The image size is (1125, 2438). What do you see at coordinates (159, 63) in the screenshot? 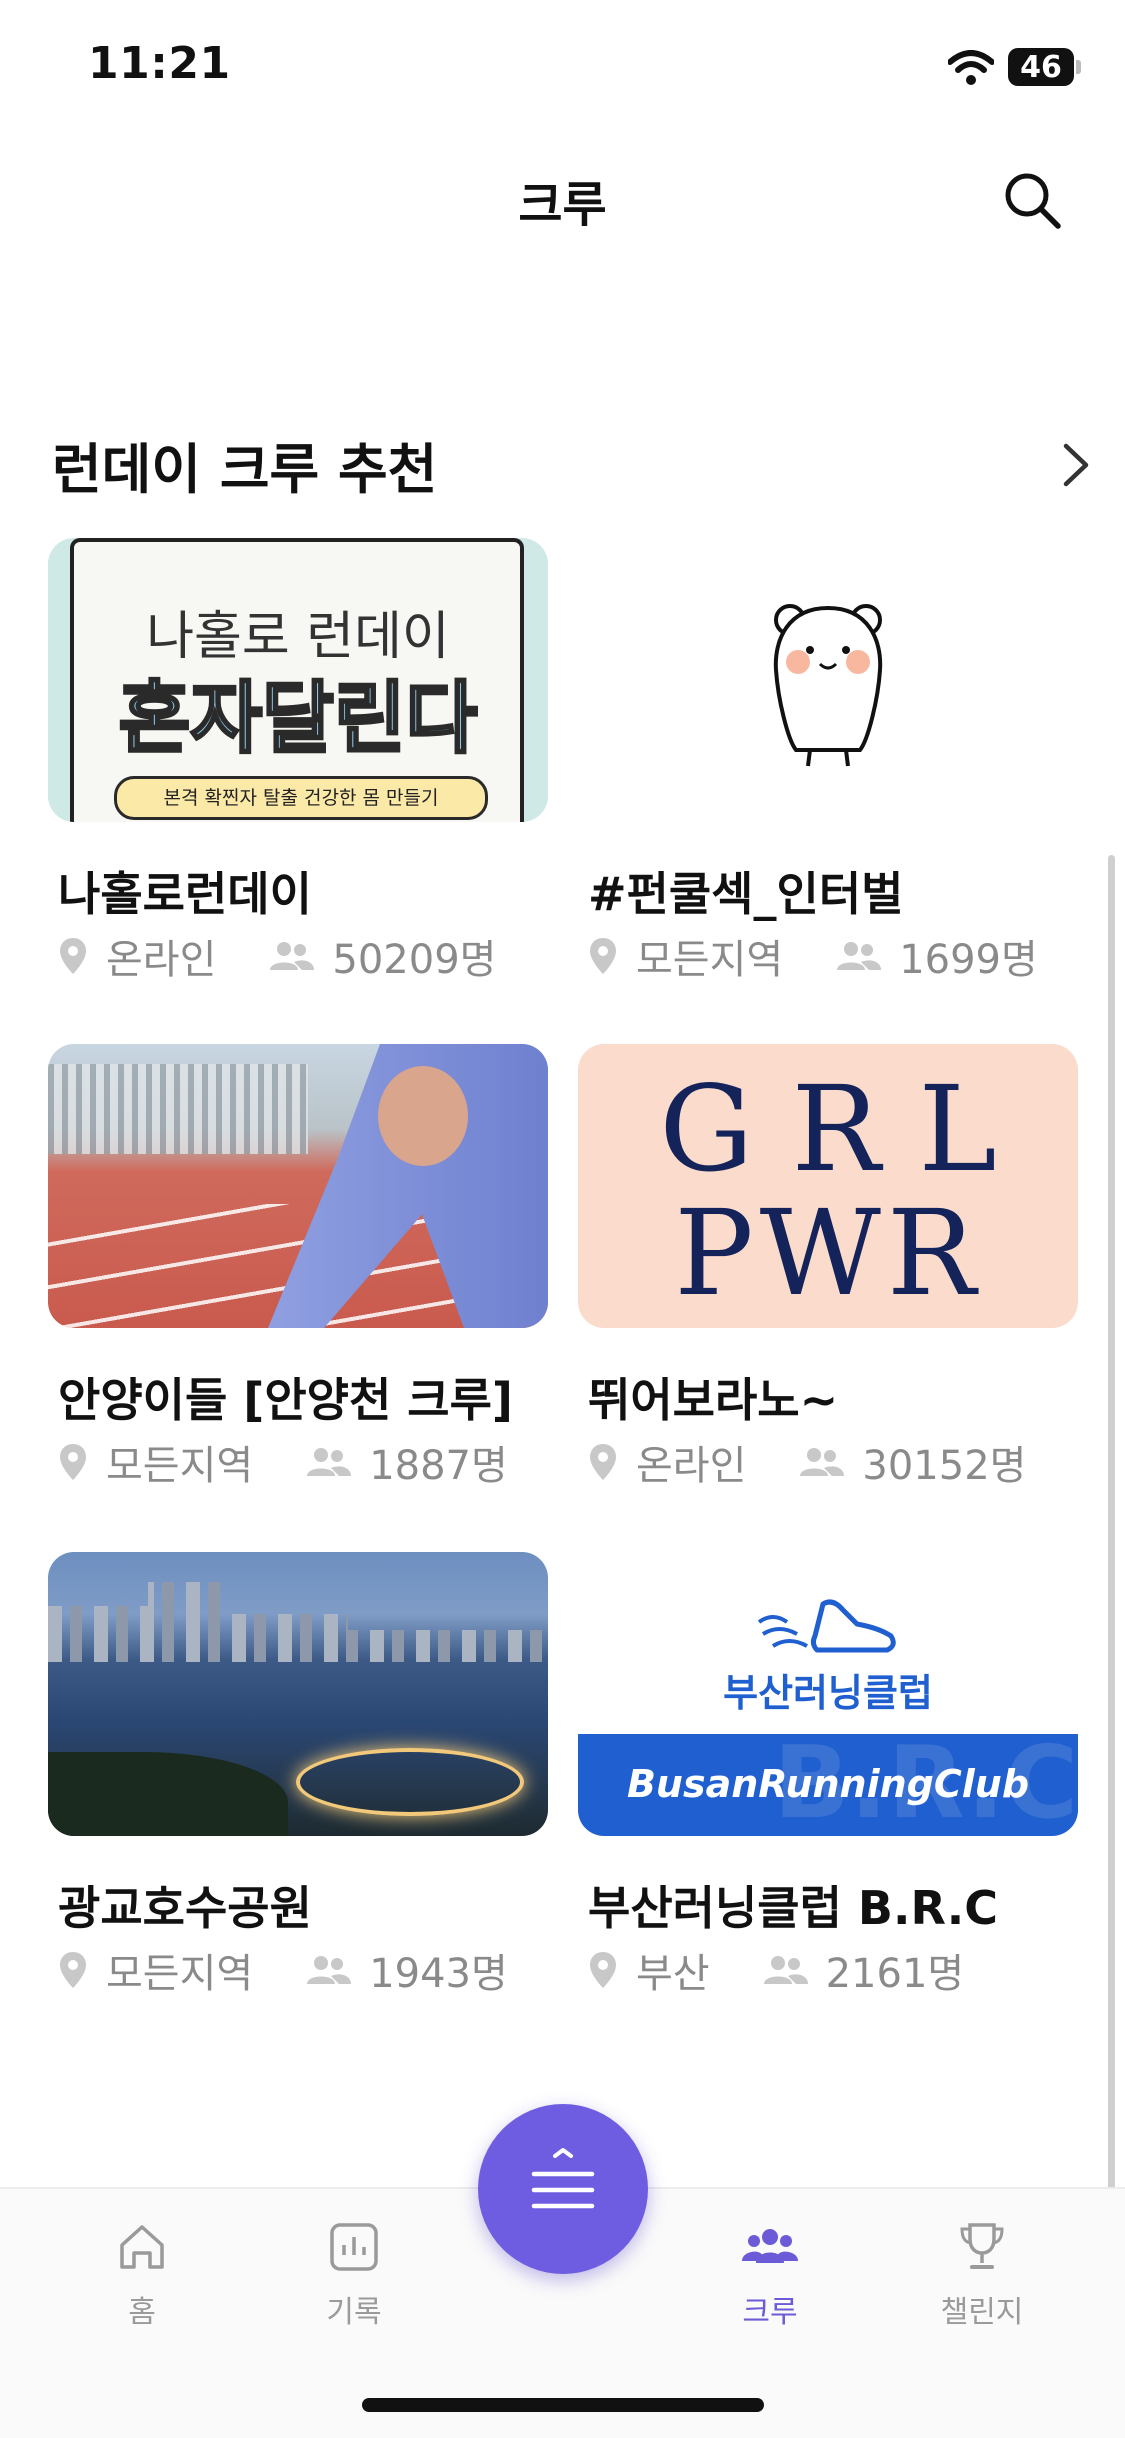
I see `status-time: 11:21` at bounding box center [159, 63].